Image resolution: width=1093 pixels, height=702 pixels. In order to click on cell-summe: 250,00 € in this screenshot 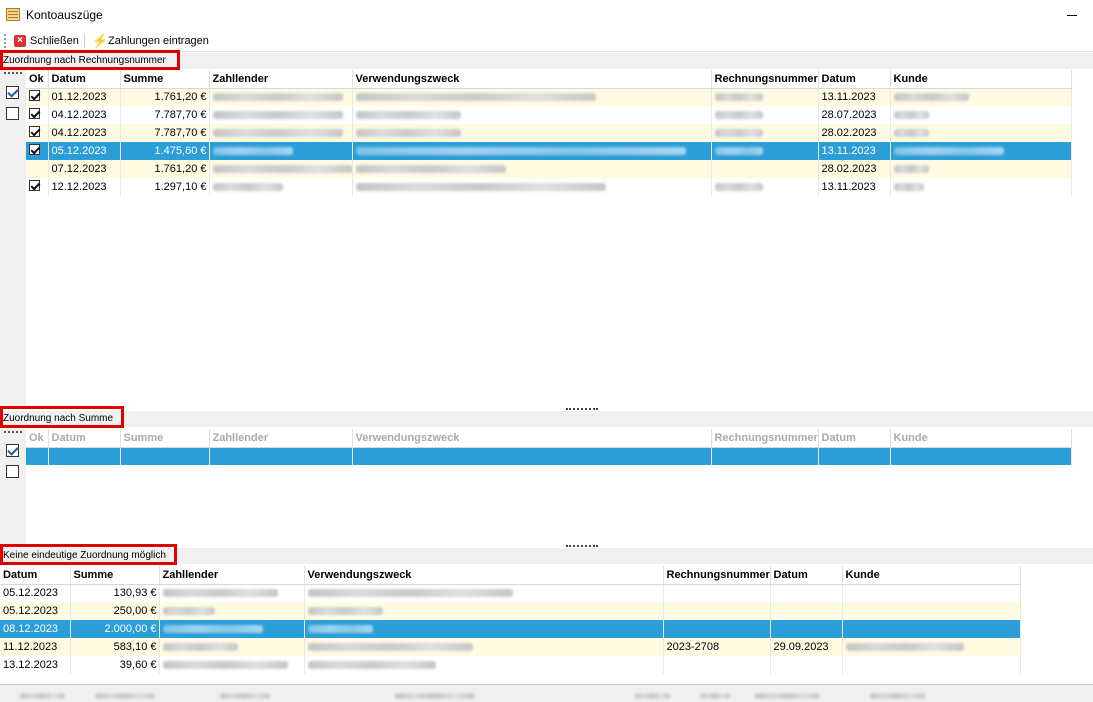, I will do `click(115, 611)`.